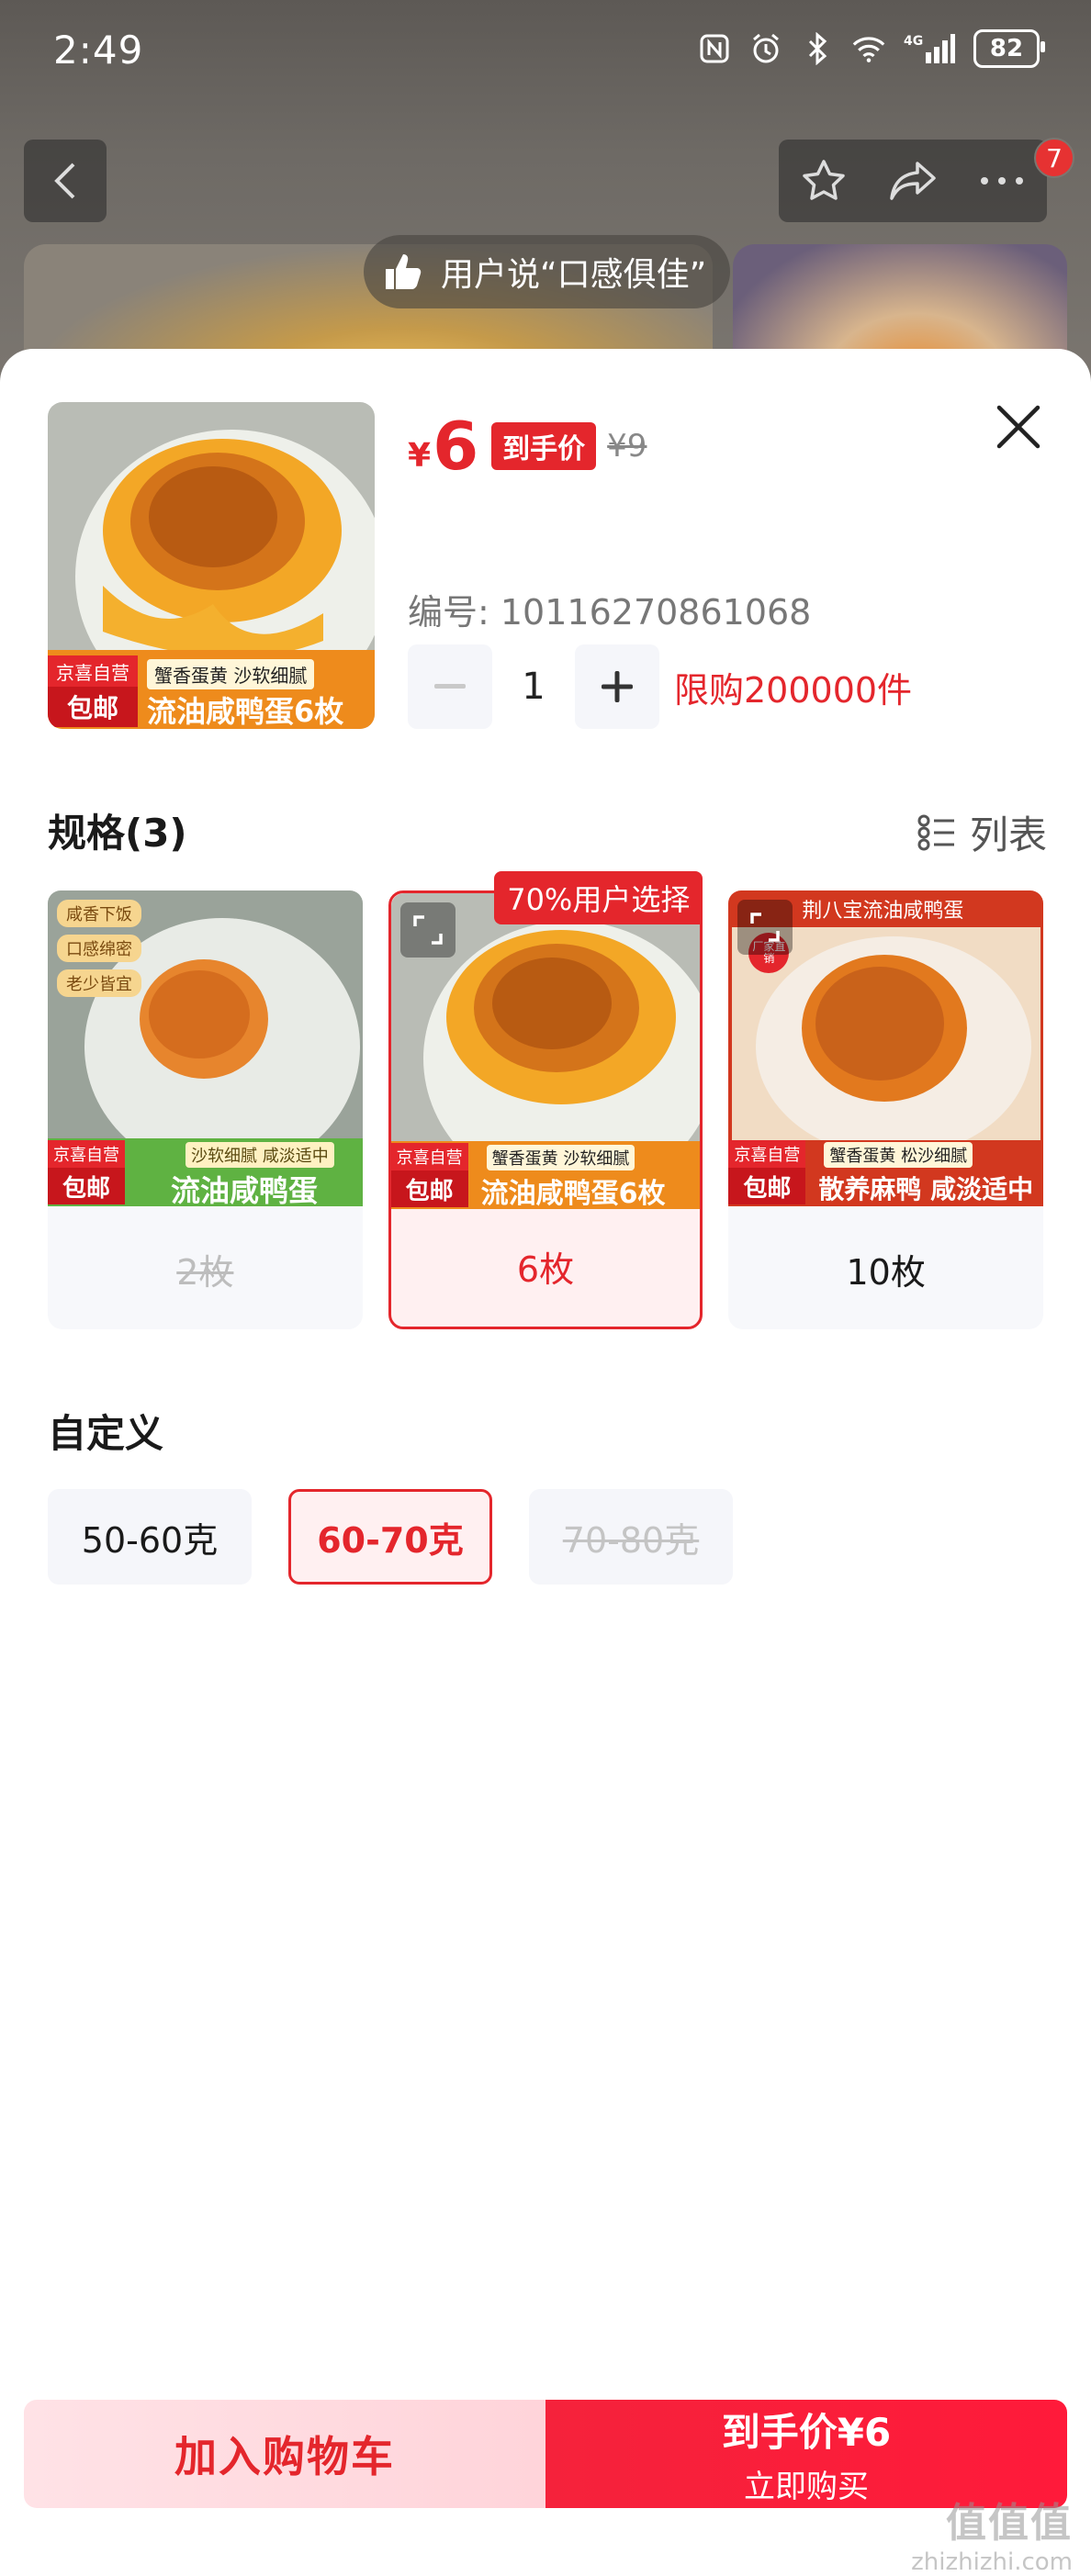  I want to click on popular-choice-badge: 70%用户选择, so click(598, 897).